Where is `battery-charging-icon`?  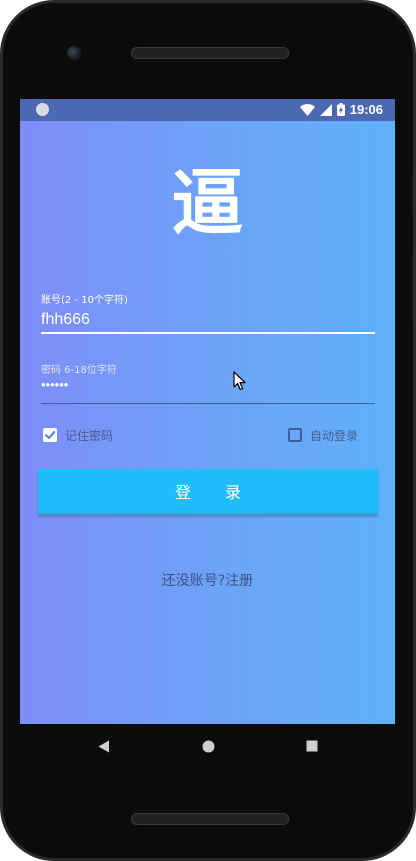
battery-charging-icon is located at coordinates (340, 109).